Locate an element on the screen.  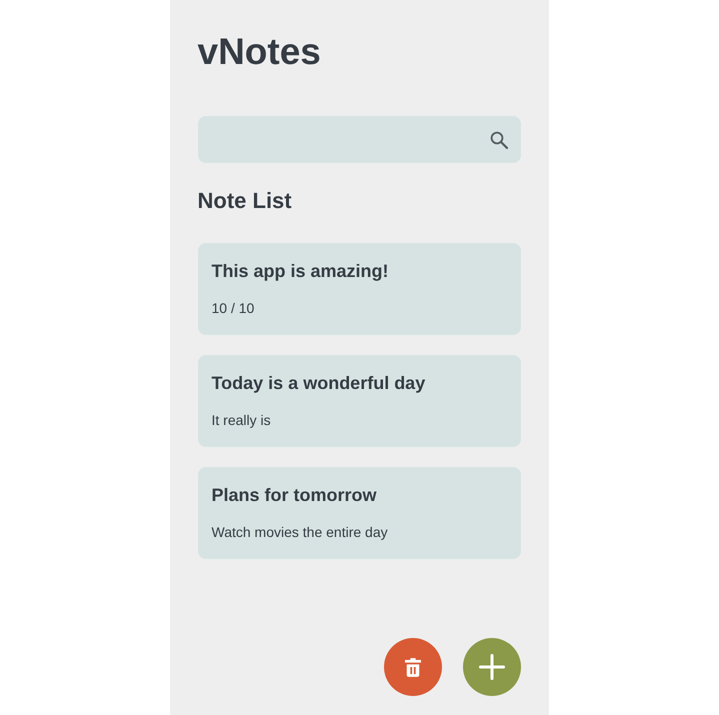
note-title: Today is a wonderful day is located at coordinates (319, 383).